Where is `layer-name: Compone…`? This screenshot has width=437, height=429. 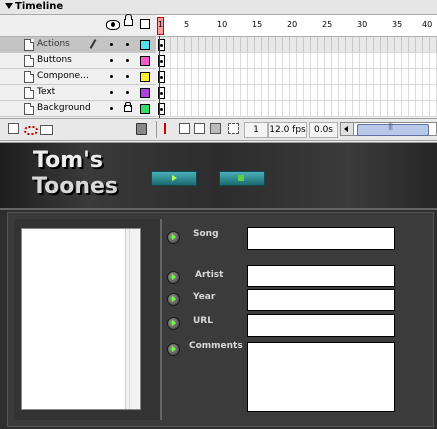 layer-name: Compone… is located at coordinates (63, 76).